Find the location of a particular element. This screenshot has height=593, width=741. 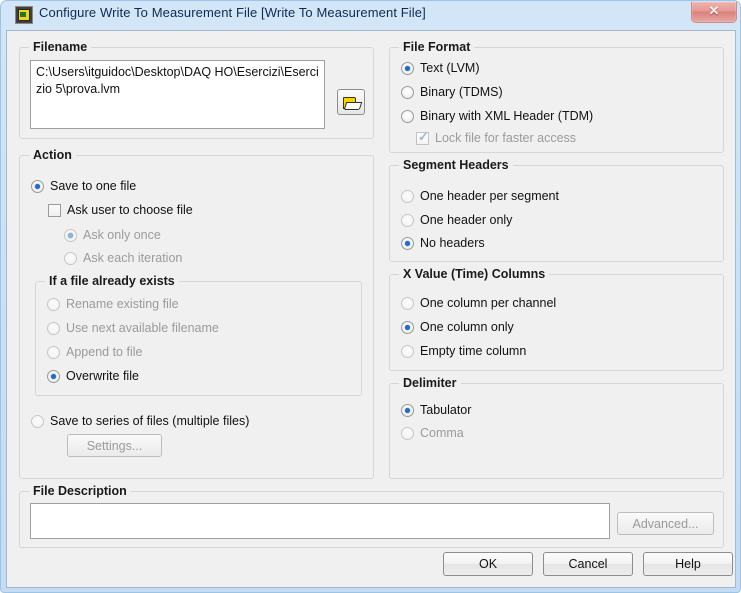

radio-one-header-only: One header only is located at coordinates (456, 220).